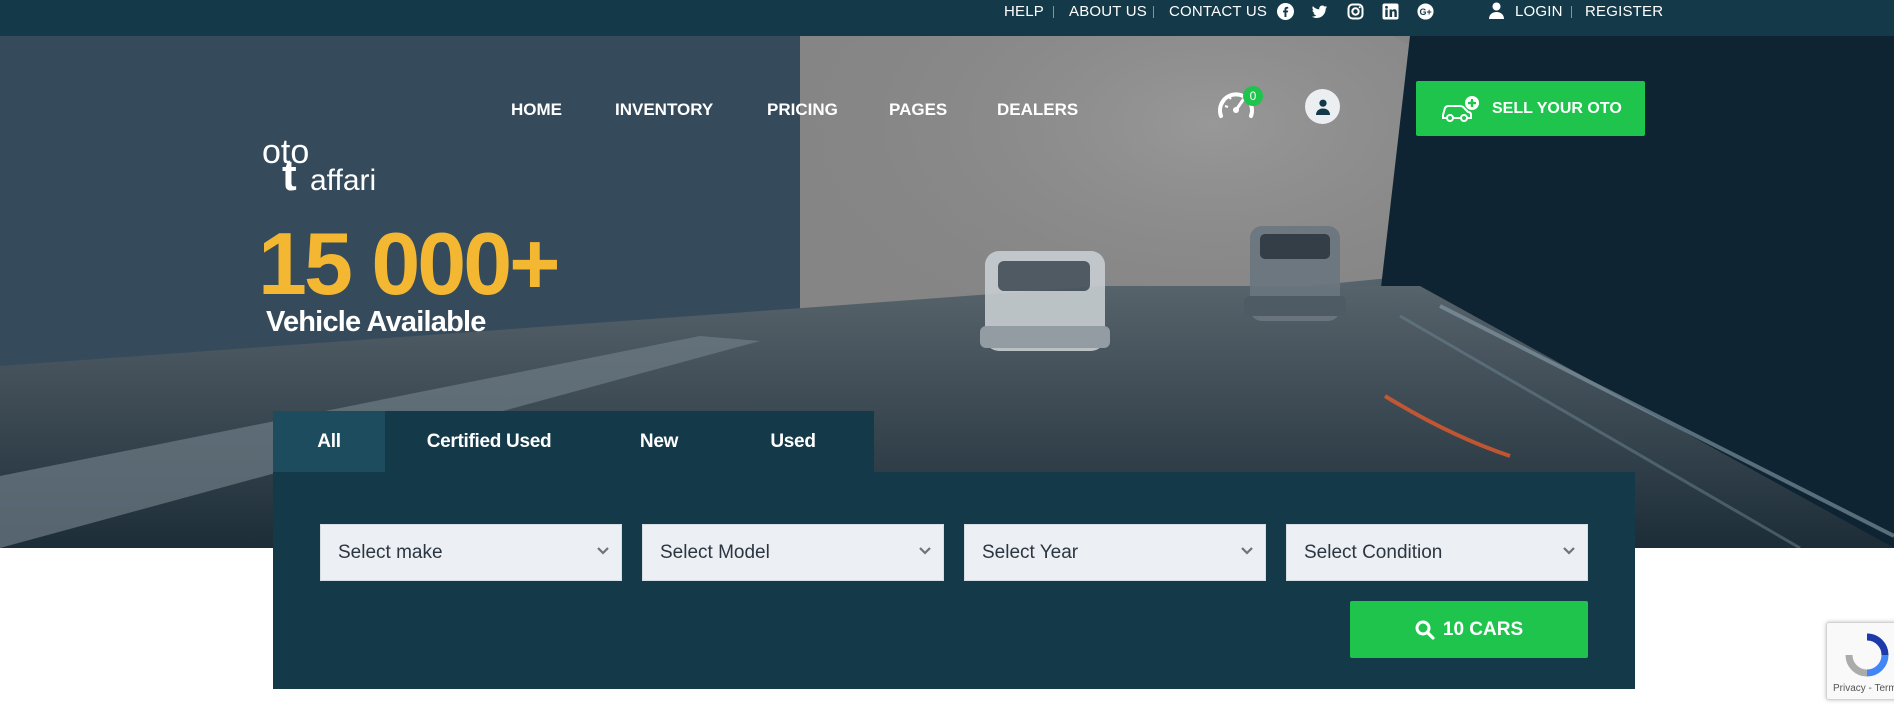 The image size is (1894, 719). I want to click on search-cars-button: 10 CARS, so click(1469, 629).